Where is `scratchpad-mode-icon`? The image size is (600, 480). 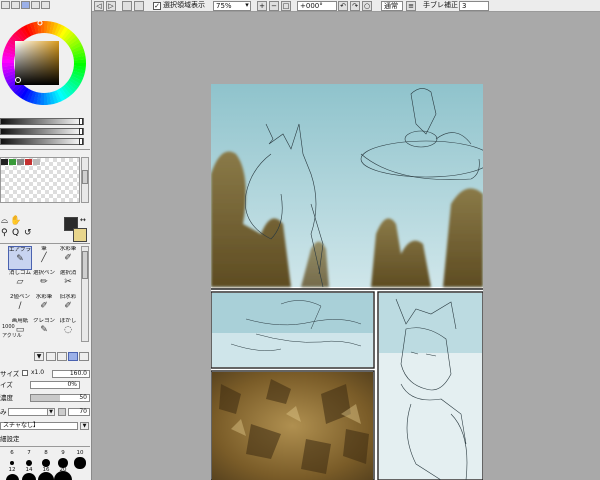 scratchpad-mode-icon is located at coordinates (45, 5).